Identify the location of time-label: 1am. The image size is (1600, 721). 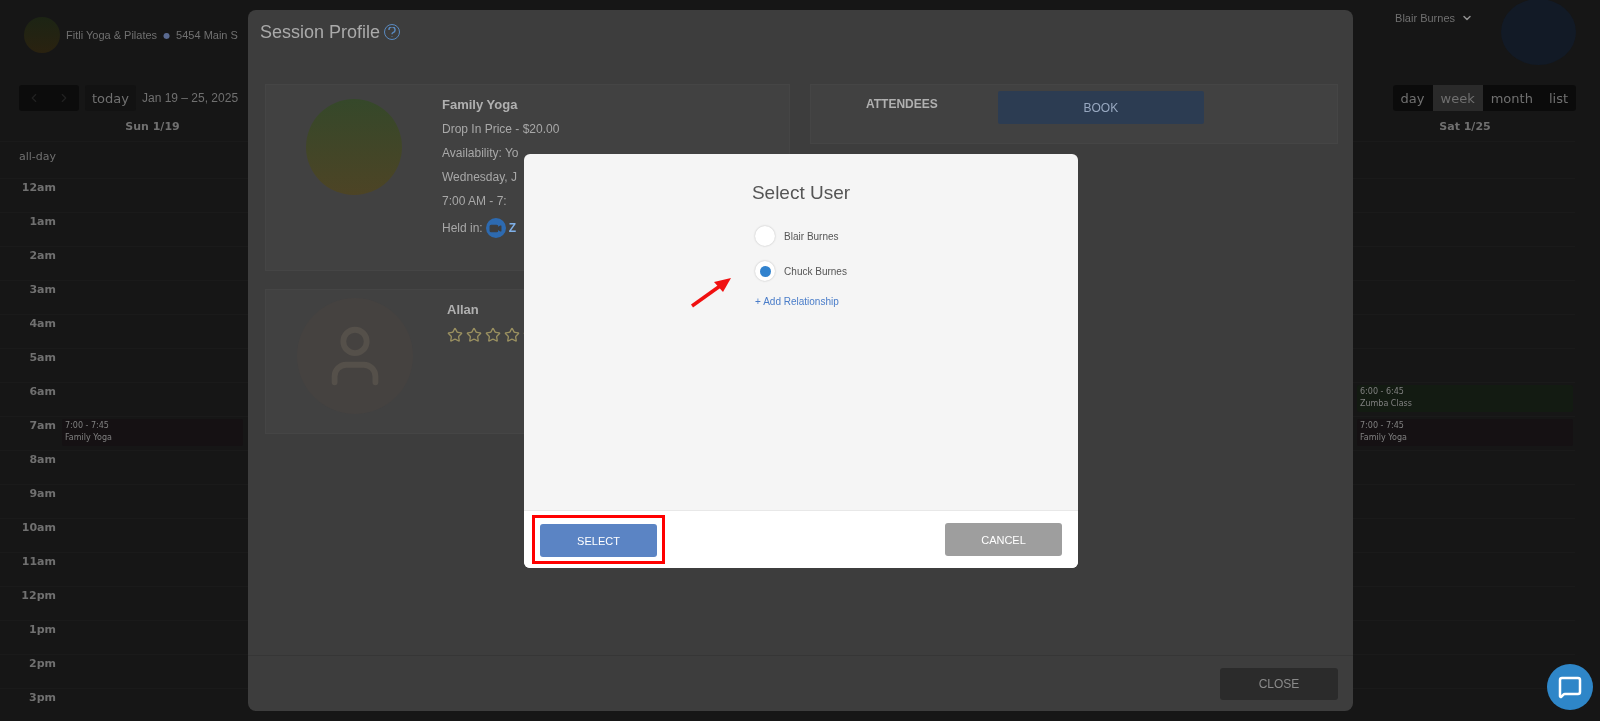
(42, 221).